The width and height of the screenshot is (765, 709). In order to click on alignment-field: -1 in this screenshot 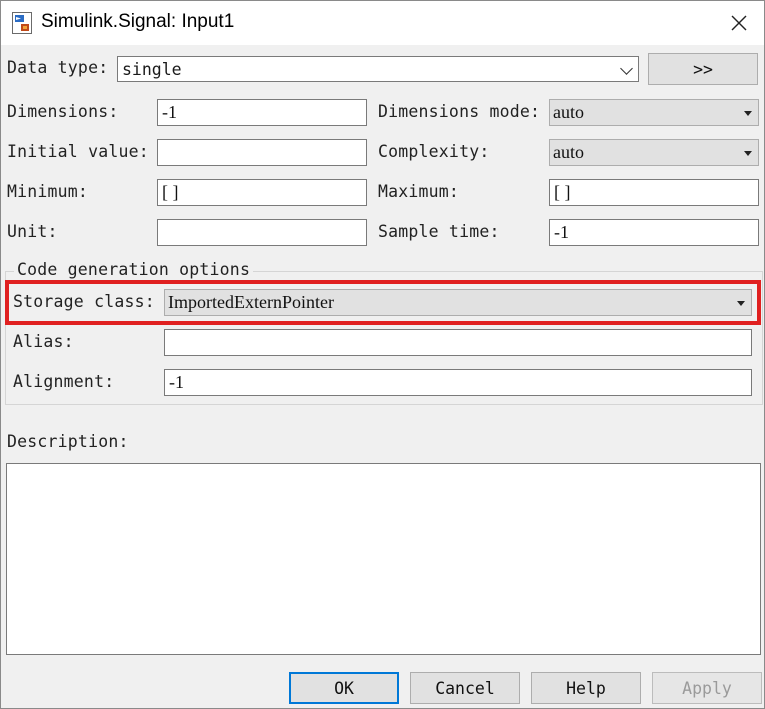, I will do `click(458, 382)`.